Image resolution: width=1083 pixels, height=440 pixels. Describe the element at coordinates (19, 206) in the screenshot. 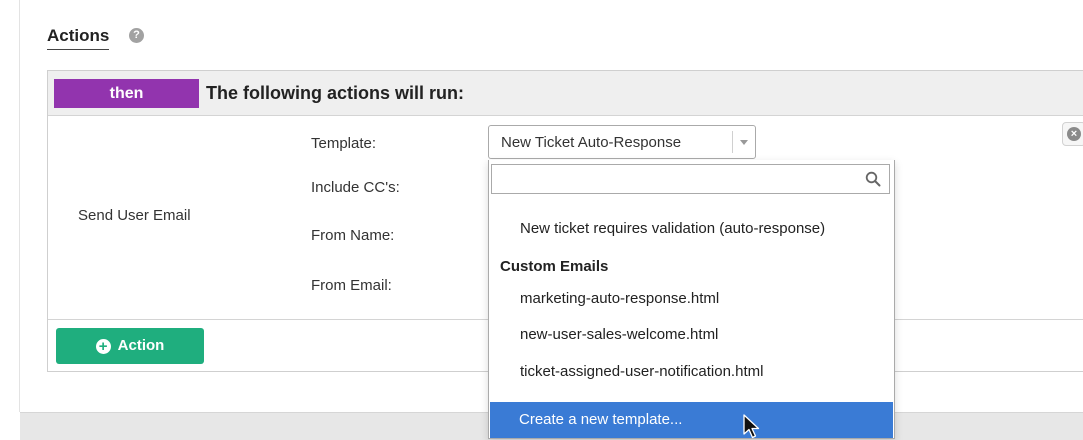

I see `page-left-border` at that location.